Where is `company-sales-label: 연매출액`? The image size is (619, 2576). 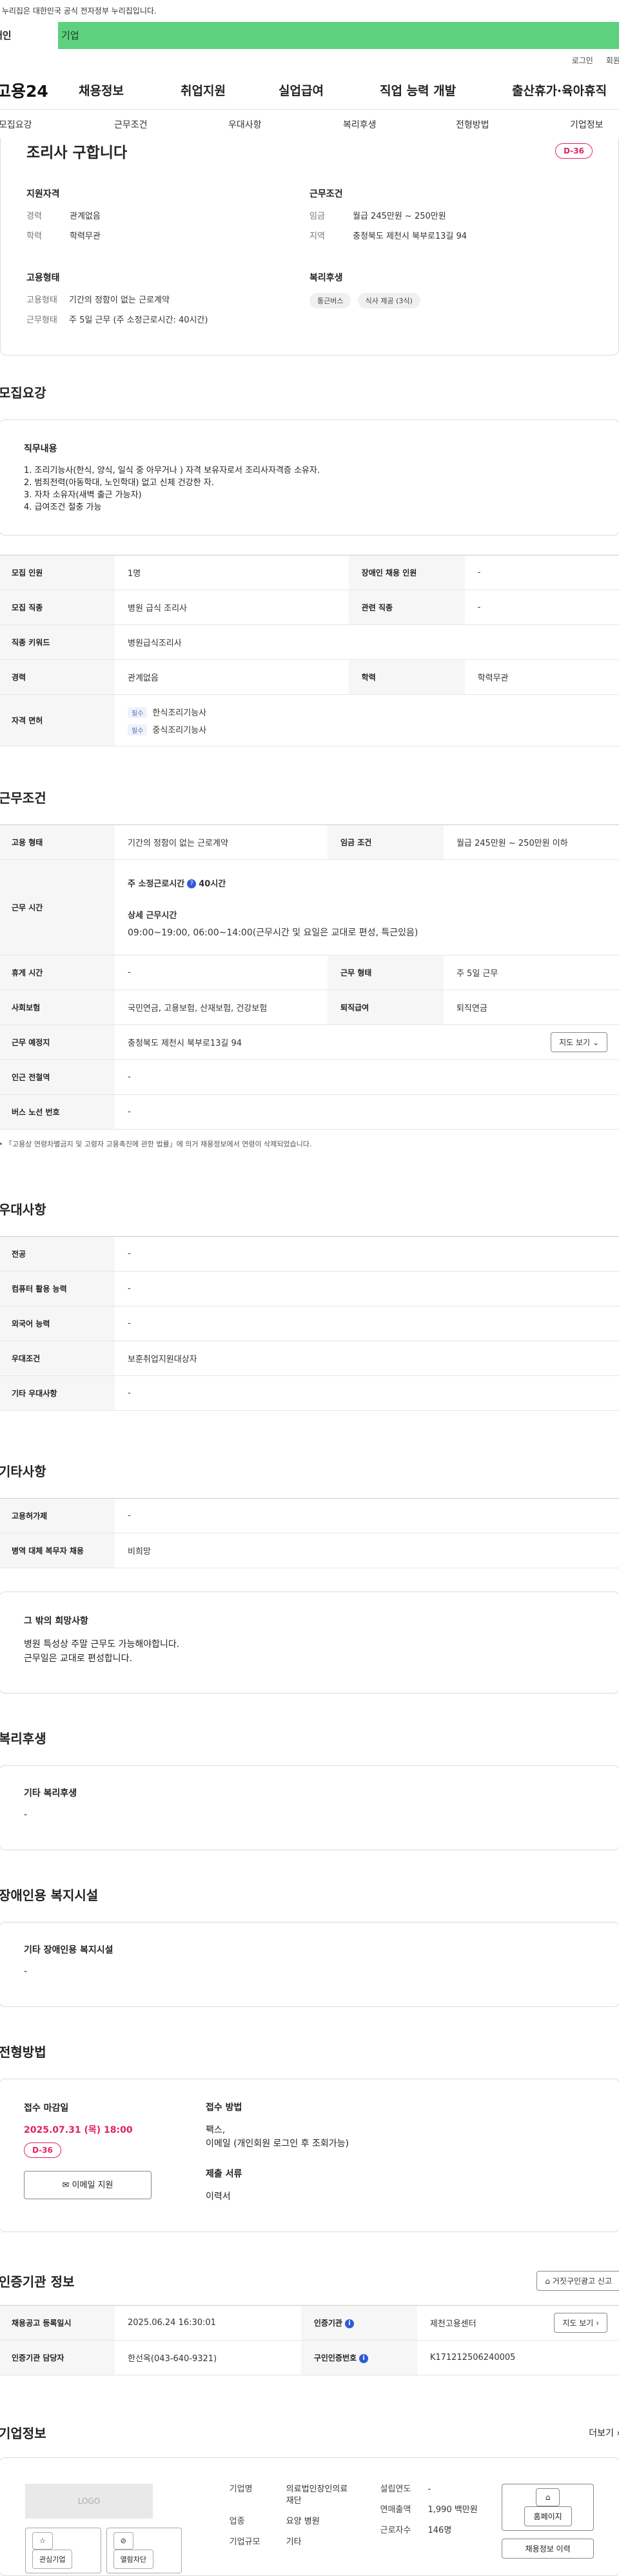
company-sales-label: 연매출액 is located at coordinates (395, 2510).